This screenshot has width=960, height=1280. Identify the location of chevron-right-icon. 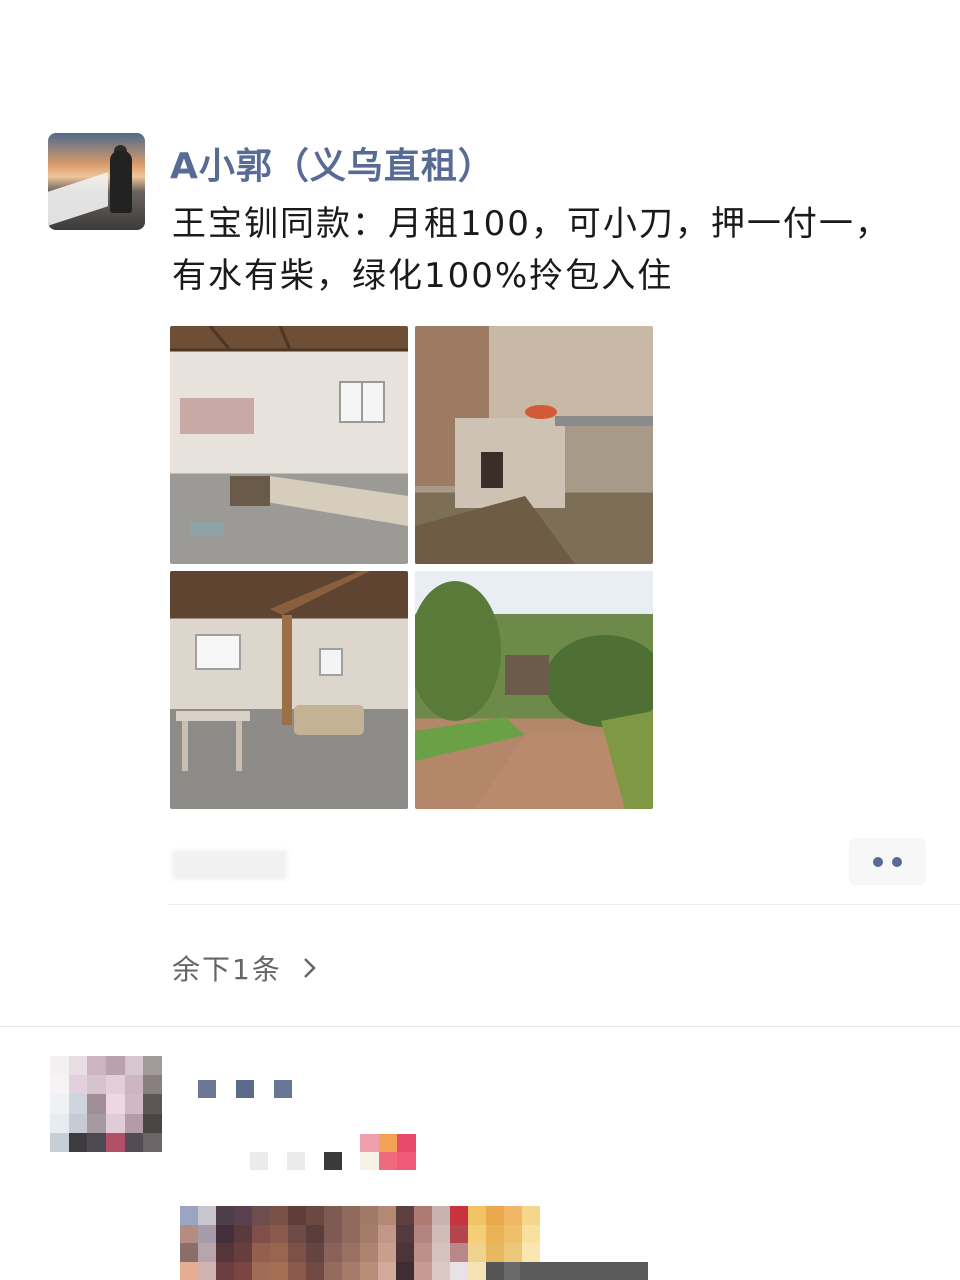
(306, 969).